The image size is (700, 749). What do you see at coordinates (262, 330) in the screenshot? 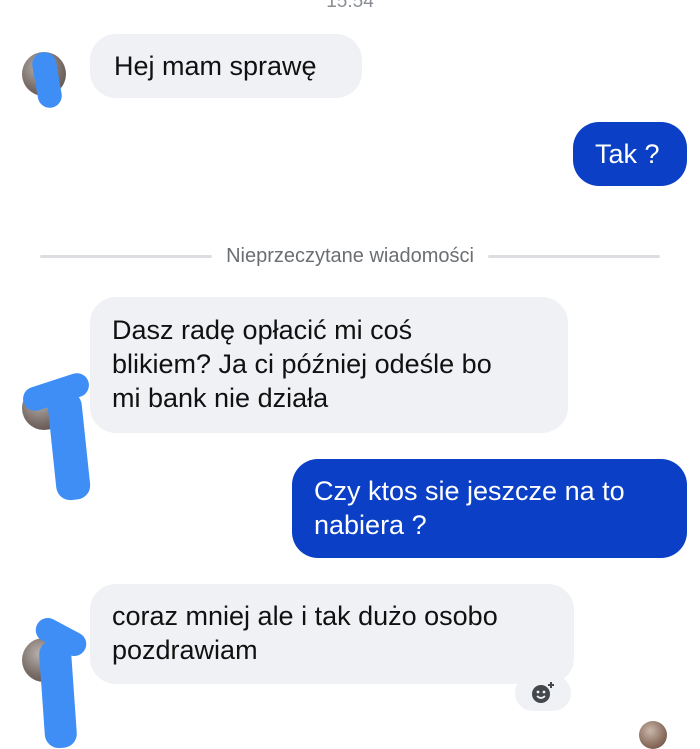
I see `message-text-line: Dasz radę opłacić mi coś` at bounding box center [262, 330].